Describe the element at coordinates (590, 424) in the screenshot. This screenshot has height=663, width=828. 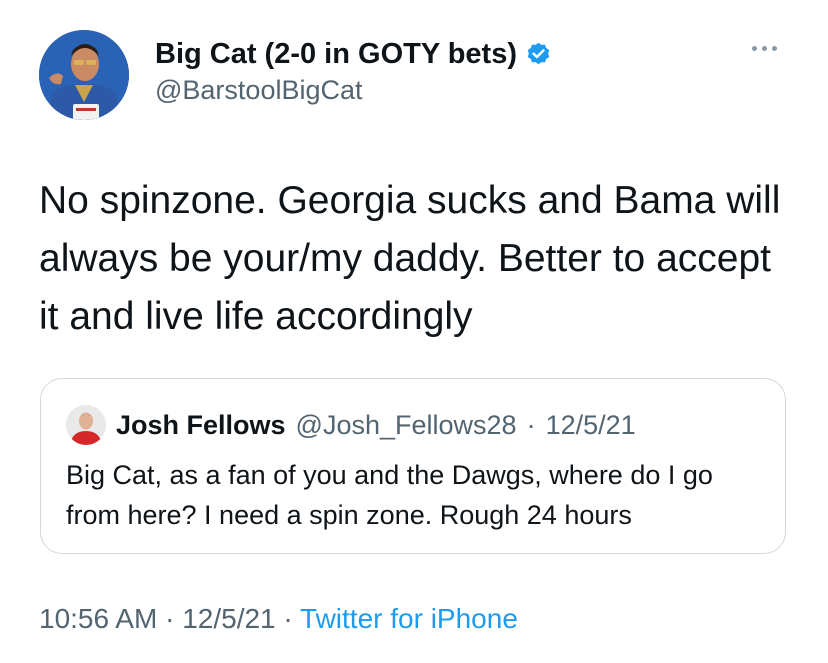
I see `quoted-date: 12/5/21` at that location.